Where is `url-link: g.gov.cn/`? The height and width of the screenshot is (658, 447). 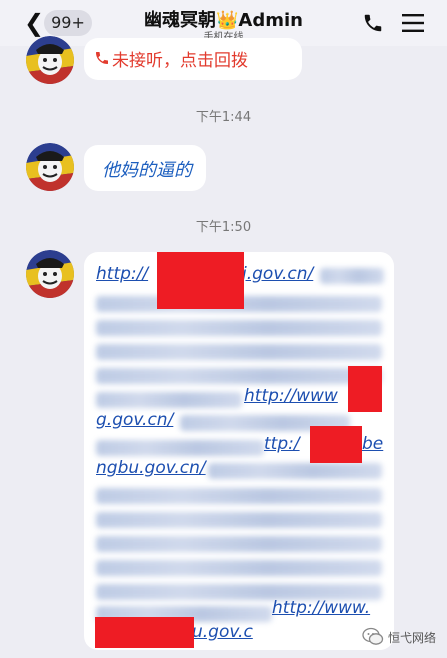
url-link: g.gov.cn/ is located at coordinates (134, 420).